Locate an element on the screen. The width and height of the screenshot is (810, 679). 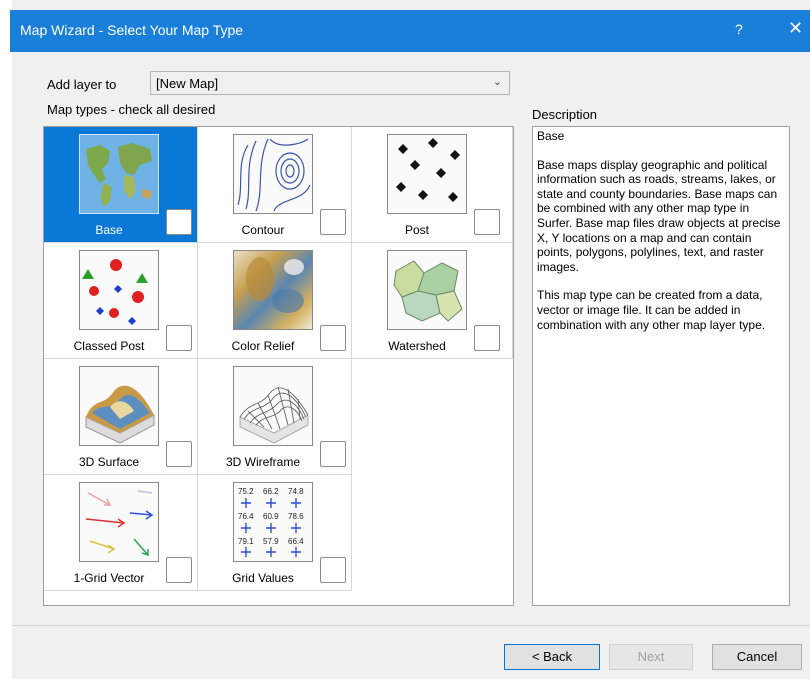
map-type-3d-wireframe: 3D Wireframe is located at coordinates (275, 417).